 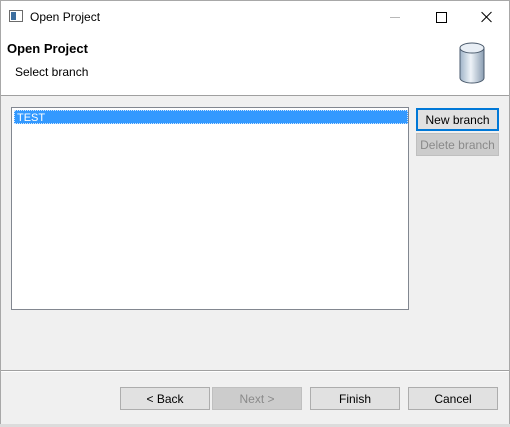 I want to click on window-title: Open Project, so click(x=65, y=17).